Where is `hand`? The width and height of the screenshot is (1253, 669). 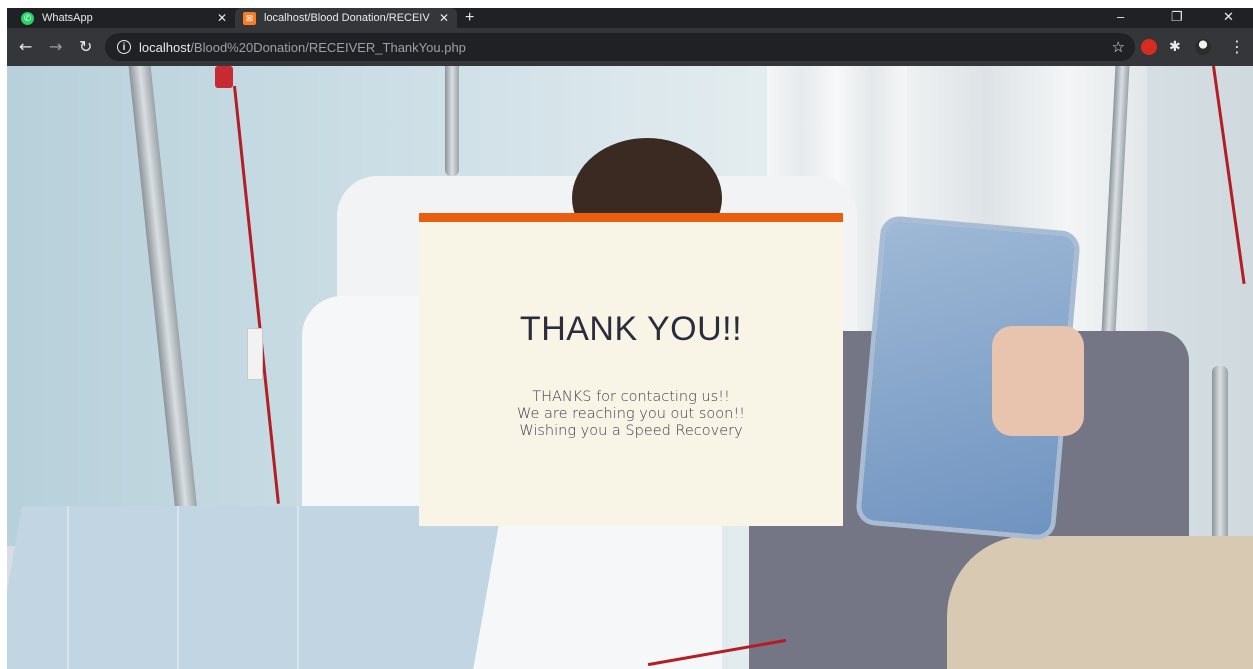
hand is located at coordinates (1038, 381).